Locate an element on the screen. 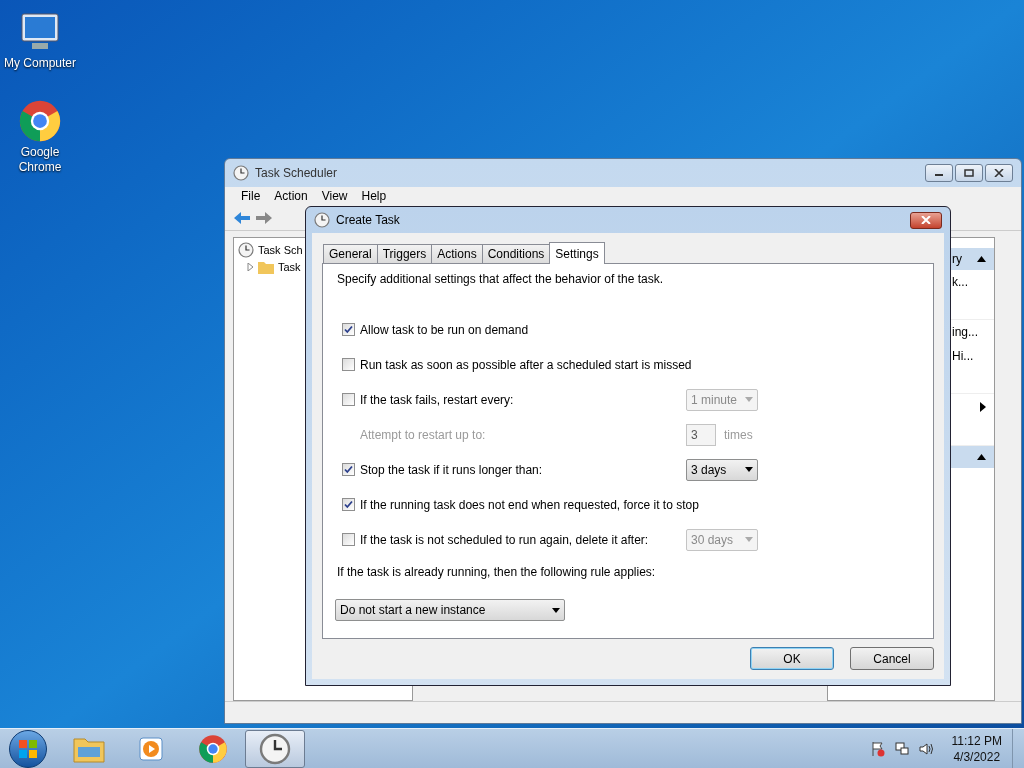  tab: General is located at coordinates (350, 253).